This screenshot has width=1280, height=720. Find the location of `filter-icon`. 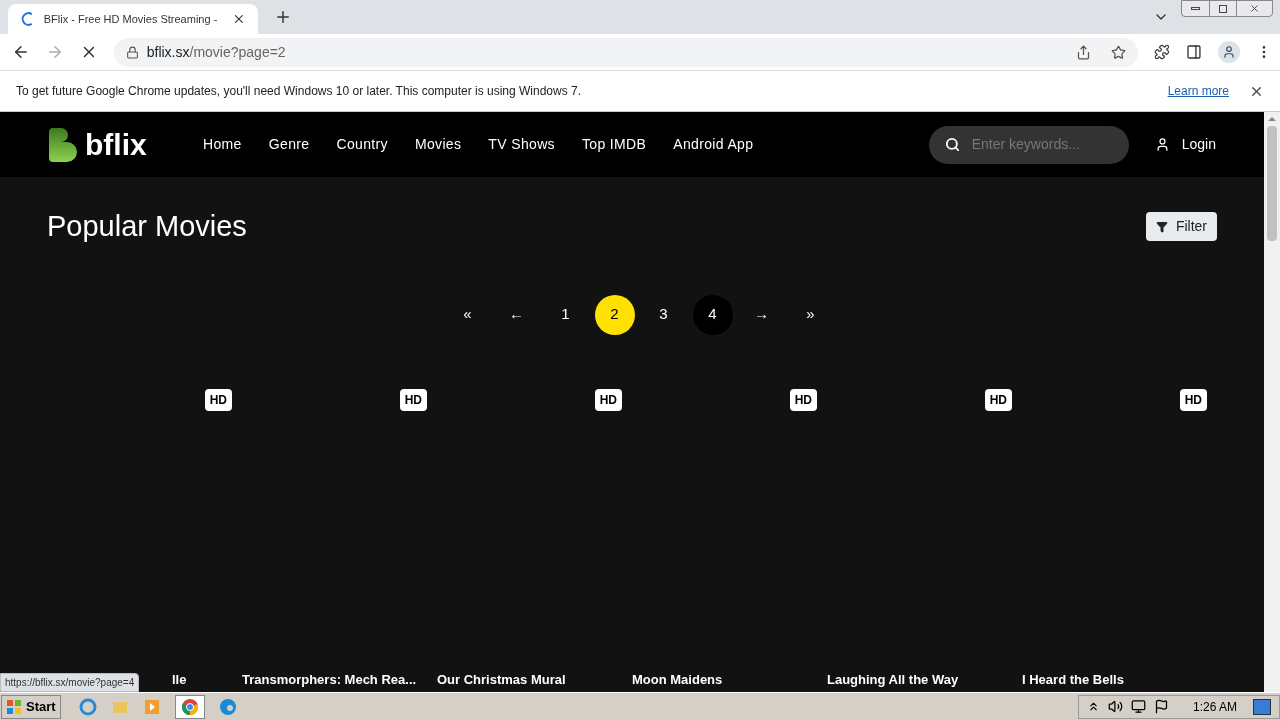

filter-icon is located at coordinates (1161, 226).